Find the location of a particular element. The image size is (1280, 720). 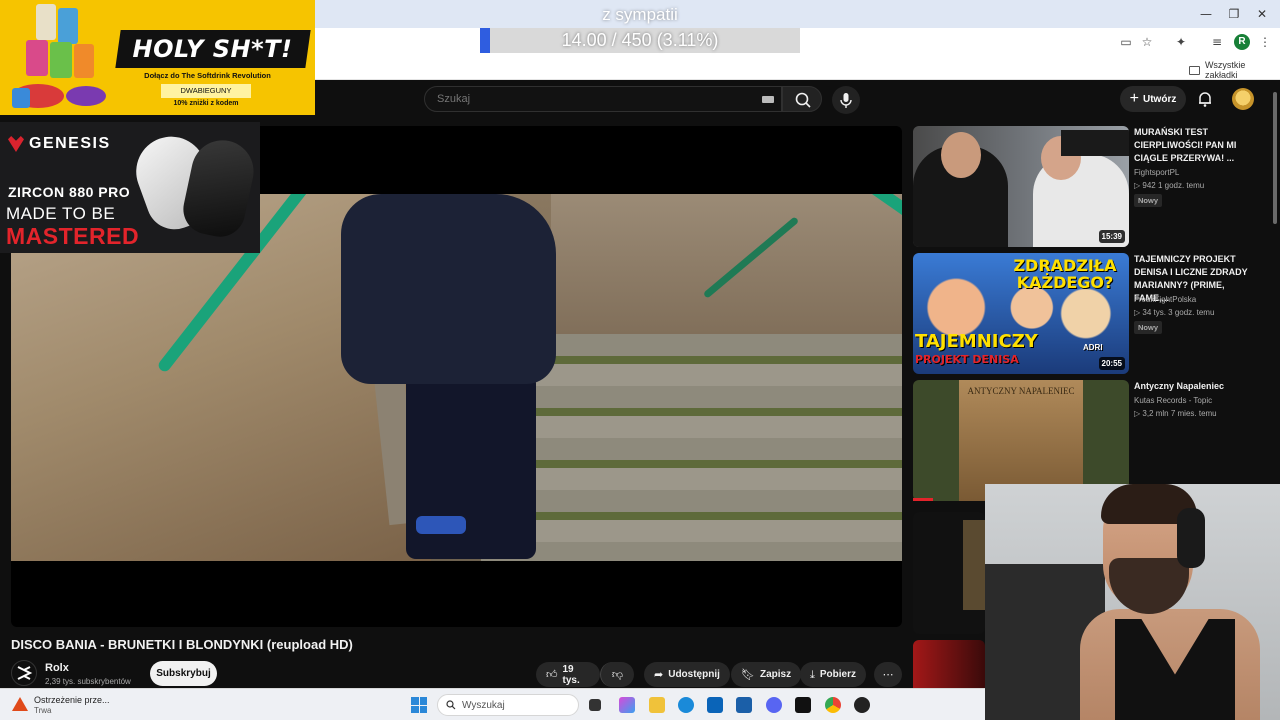

recommendation-stats: ▷ 34 tys. 3 godz. temu is located at coordinates (1174, 312).